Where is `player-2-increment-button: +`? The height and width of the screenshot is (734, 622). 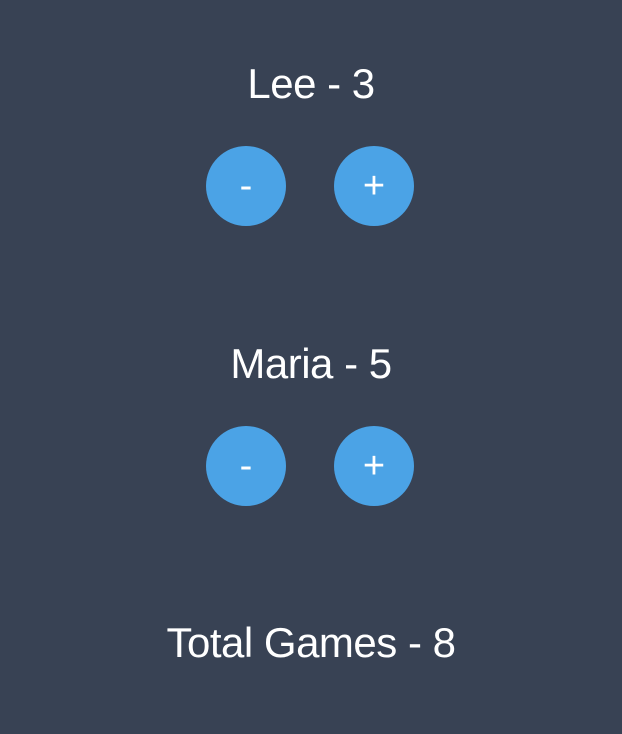 player-2-increment-button: + is located at coordinates (374, 466).